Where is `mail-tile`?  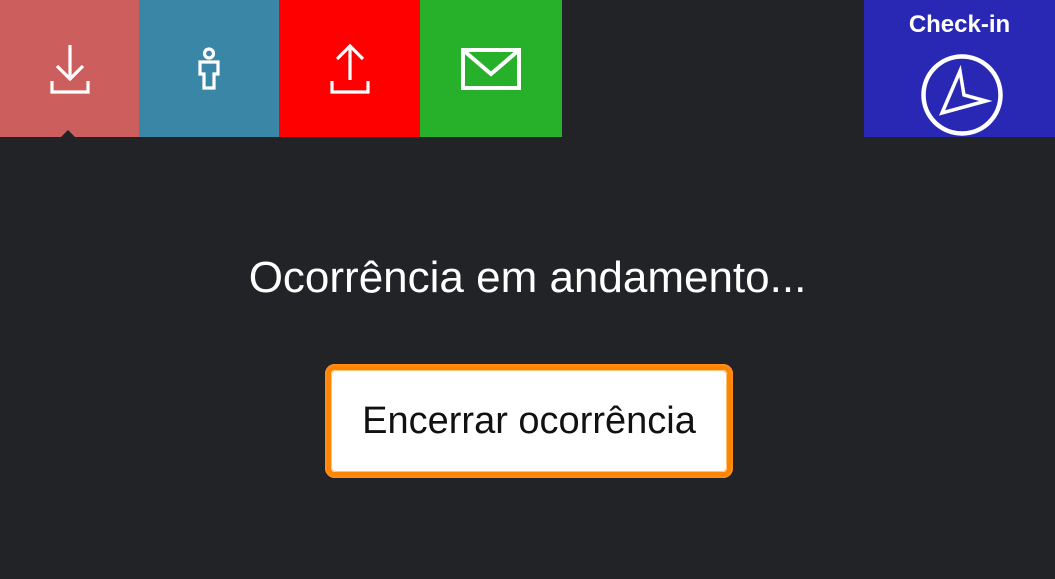
mail-tile is located at coordinates (491, 68).